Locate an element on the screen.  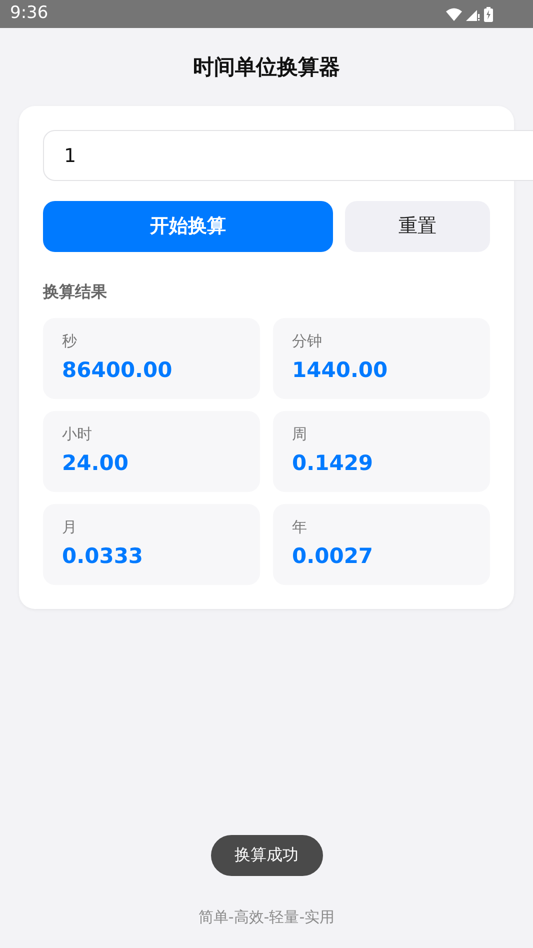
battery-icon is located at coordinates (488, 14).